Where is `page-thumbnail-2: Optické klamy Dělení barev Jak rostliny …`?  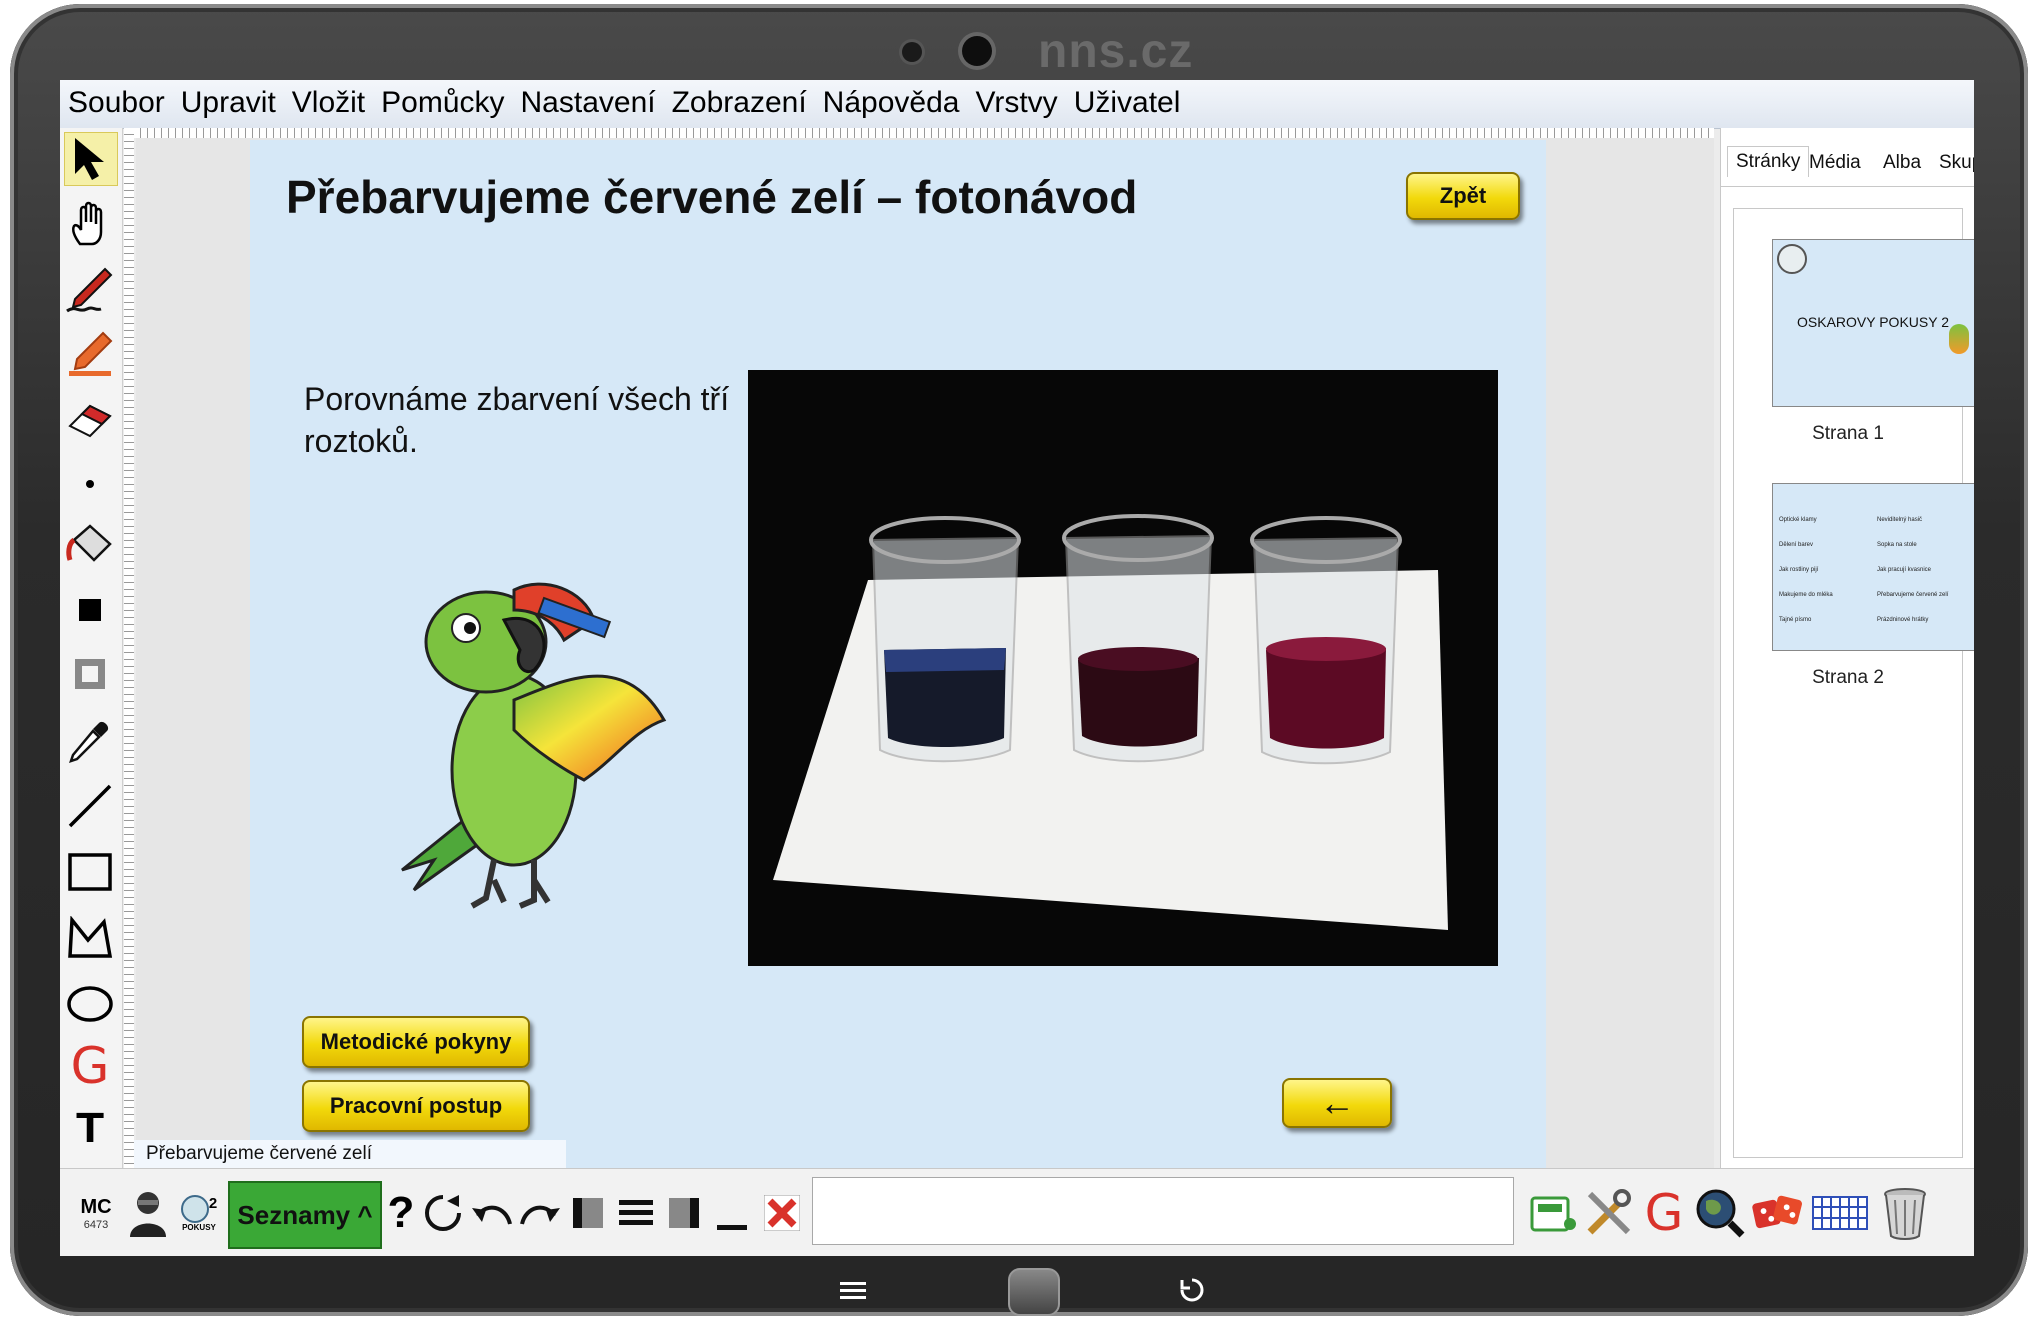
page-thumbnail-2: Optické klamy Dělení barev Jak rostliny … is located at coordinates (1873, 567).